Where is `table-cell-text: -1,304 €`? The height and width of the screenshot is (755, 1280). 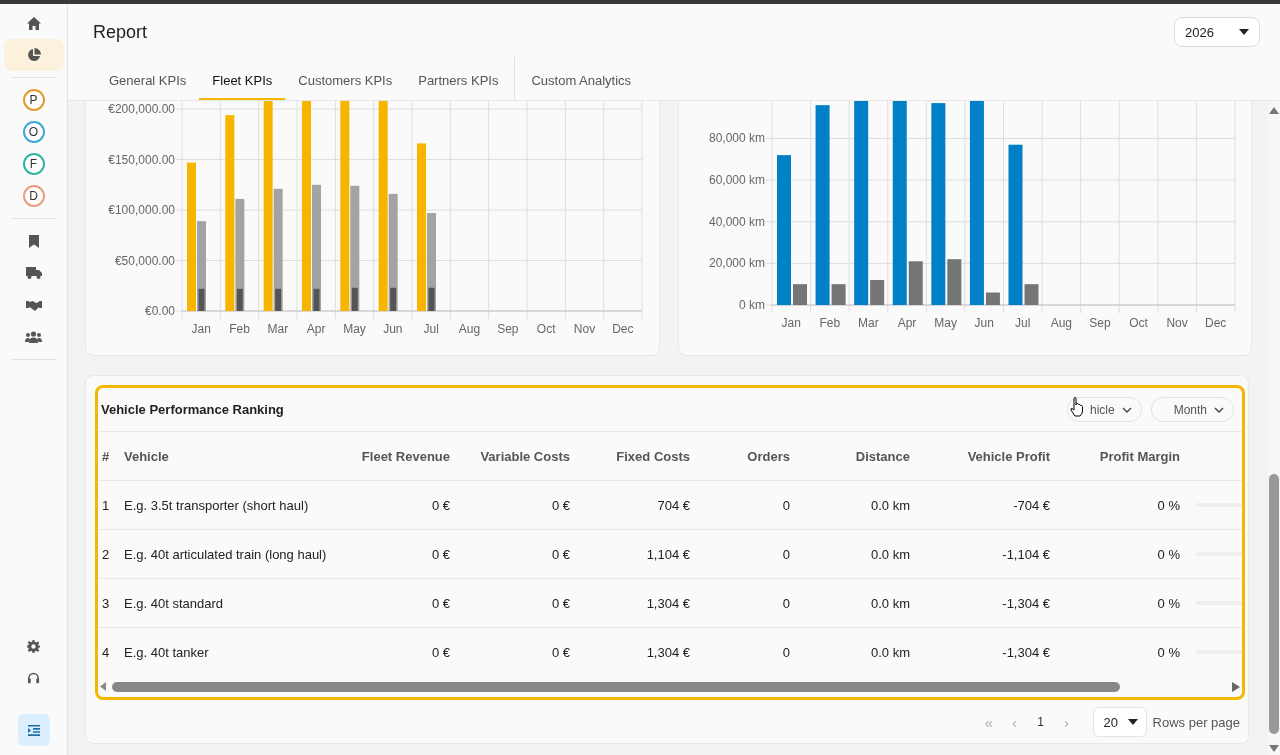
table-cell-text: -1,304 € is located at coordinates (1026, 652).